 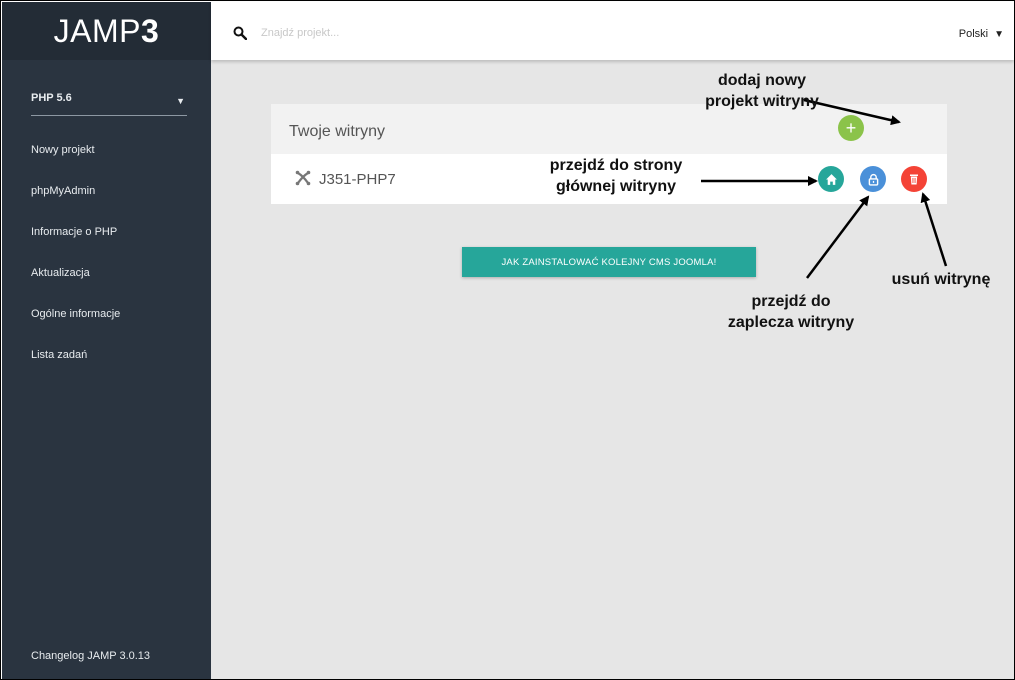 What do you see at coordinates (75, 314) in the screenshot?
I see `sidebar-item-general-info: Ogólne informacje` at bounding box center [75, 314].